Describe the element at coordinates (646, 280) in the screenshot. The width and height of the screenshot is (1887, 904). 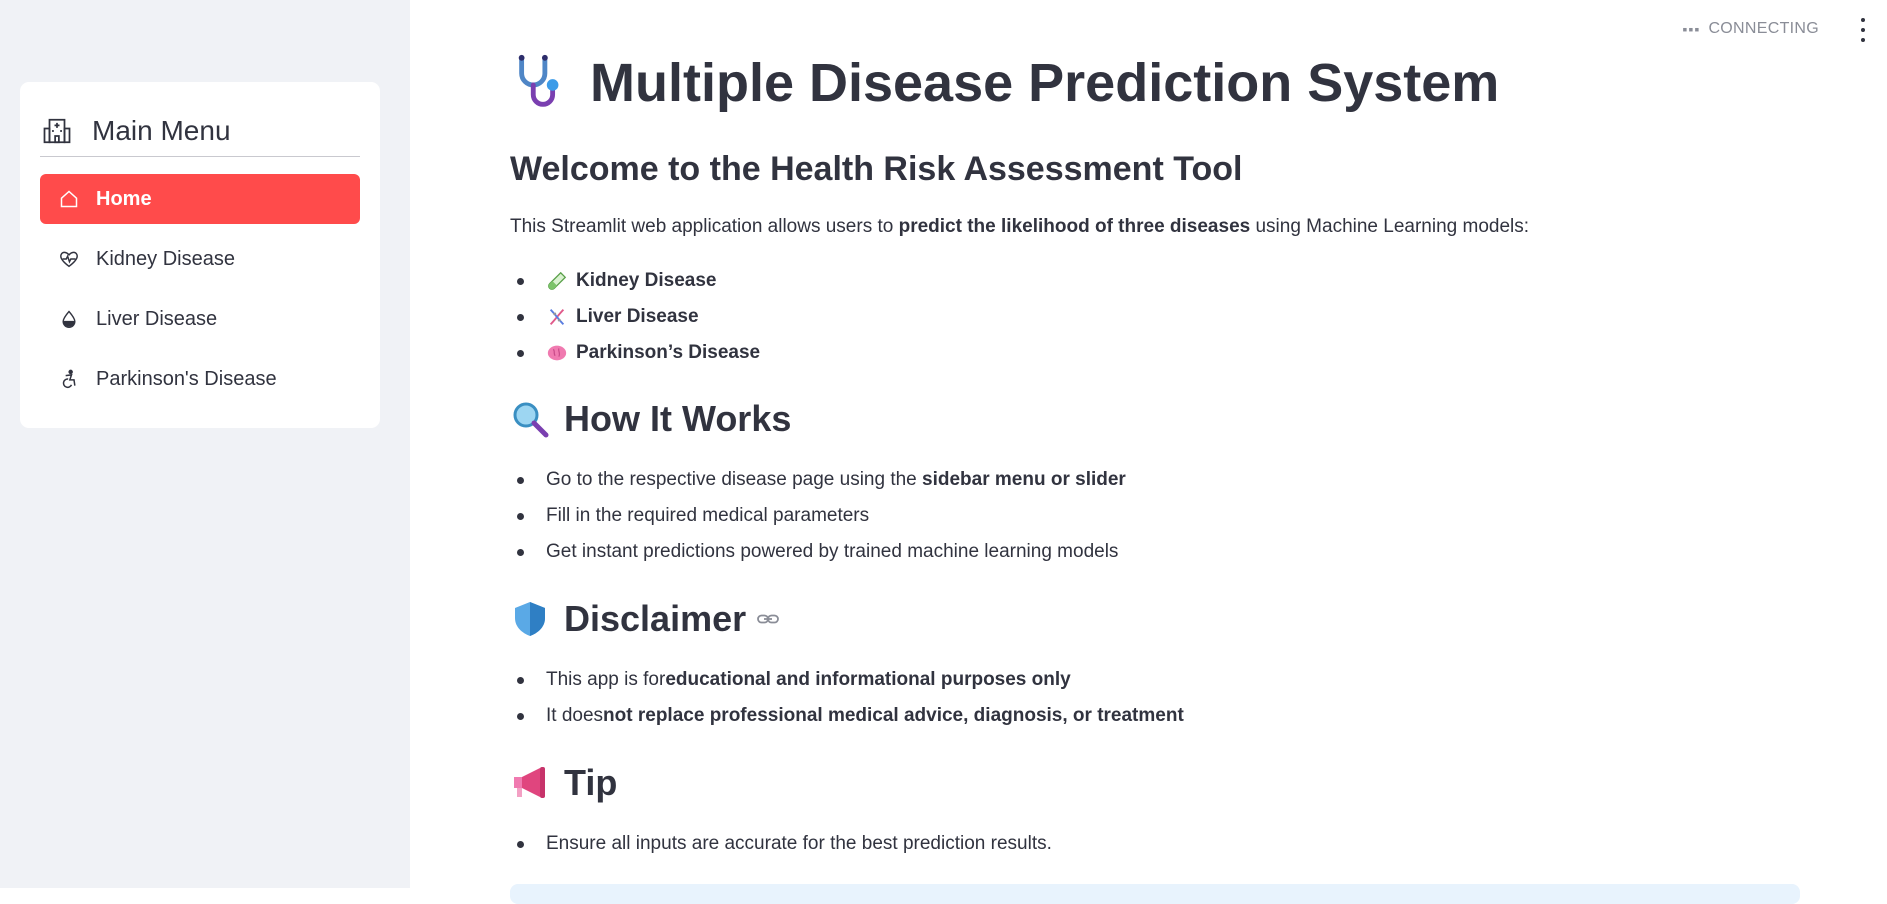
I see `list-item-label: Kidney Disease` at that location.